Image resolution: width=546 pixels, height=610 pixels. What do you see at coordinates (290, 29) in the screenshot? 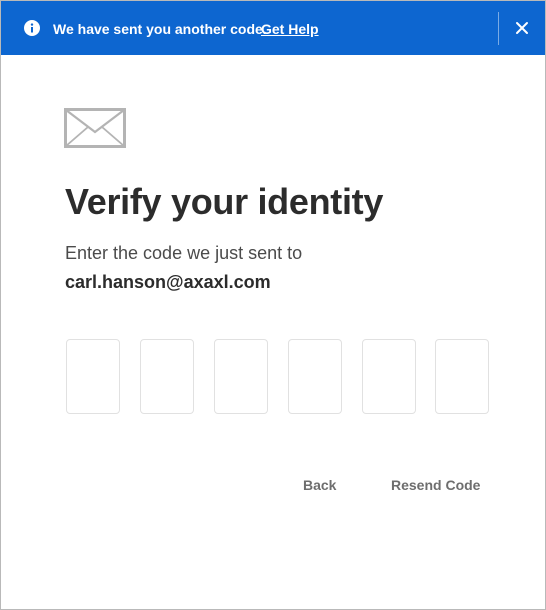
I see `get-help-link: Get Help` at bounding box center [290, 29].